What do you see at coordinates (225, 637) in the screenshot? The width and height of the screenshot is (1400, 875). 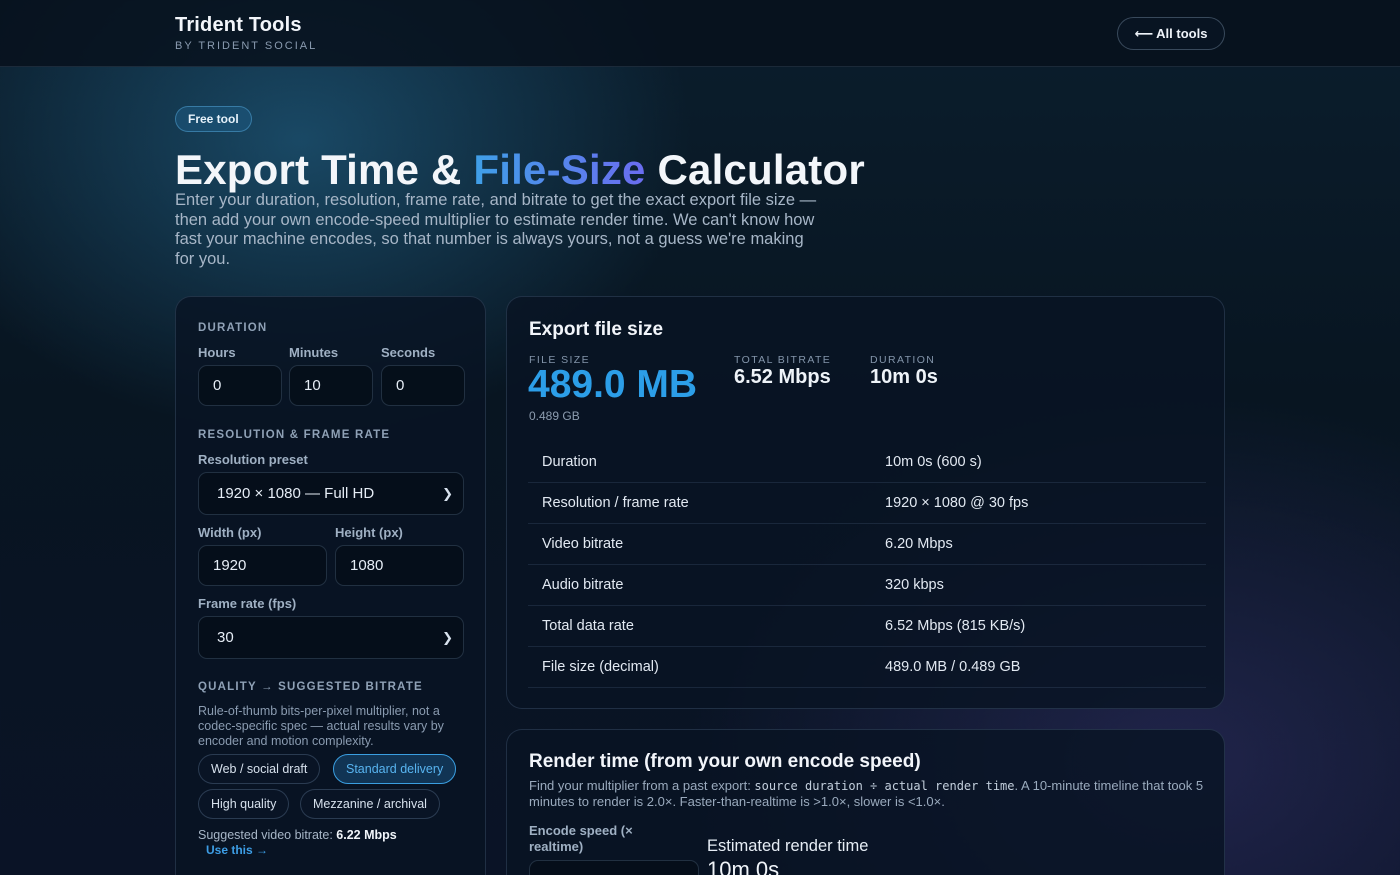 I see `frame-rate-value: 30` at bounding box center [225, 637].